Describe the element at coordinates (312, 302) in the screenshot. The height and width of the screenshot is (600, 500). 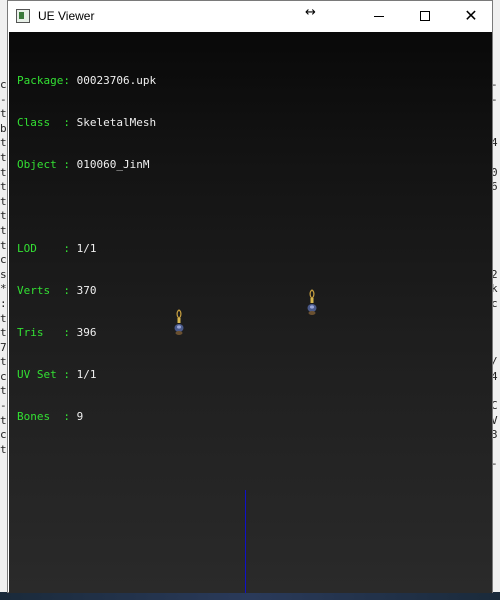
I see `earring-mesh-right` at that location.